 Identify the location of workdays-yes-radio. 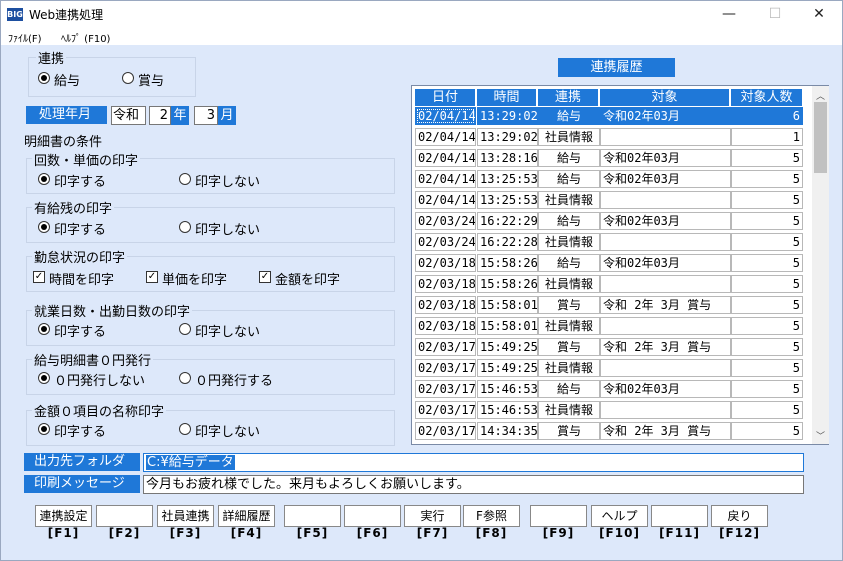
(44, 329).